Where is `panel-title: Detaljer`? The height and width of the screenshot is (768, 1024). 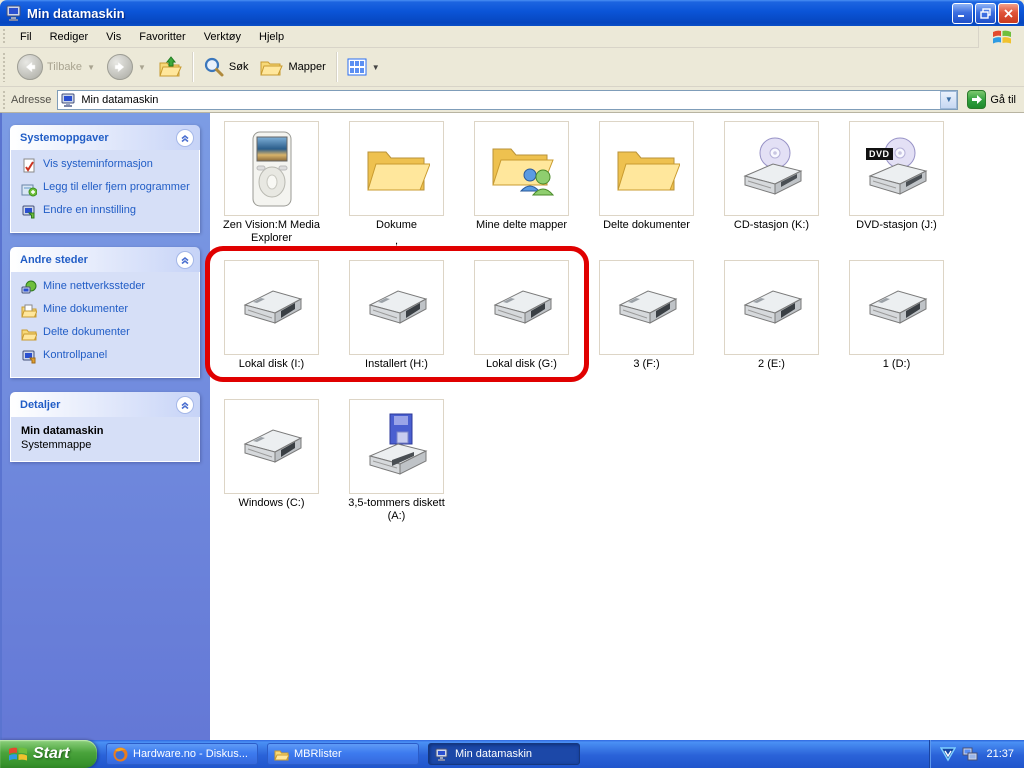 panel-title: Detaljer is located at coordinates (40, 404).